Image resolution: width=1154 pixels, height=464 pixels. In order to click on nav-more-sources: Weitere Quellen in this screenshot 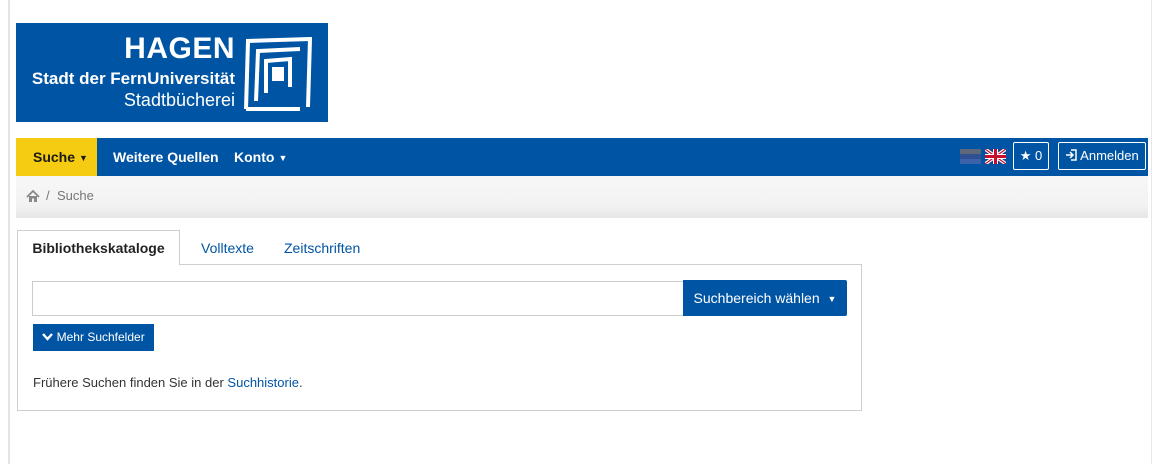, I will do `click(166, 157)`.